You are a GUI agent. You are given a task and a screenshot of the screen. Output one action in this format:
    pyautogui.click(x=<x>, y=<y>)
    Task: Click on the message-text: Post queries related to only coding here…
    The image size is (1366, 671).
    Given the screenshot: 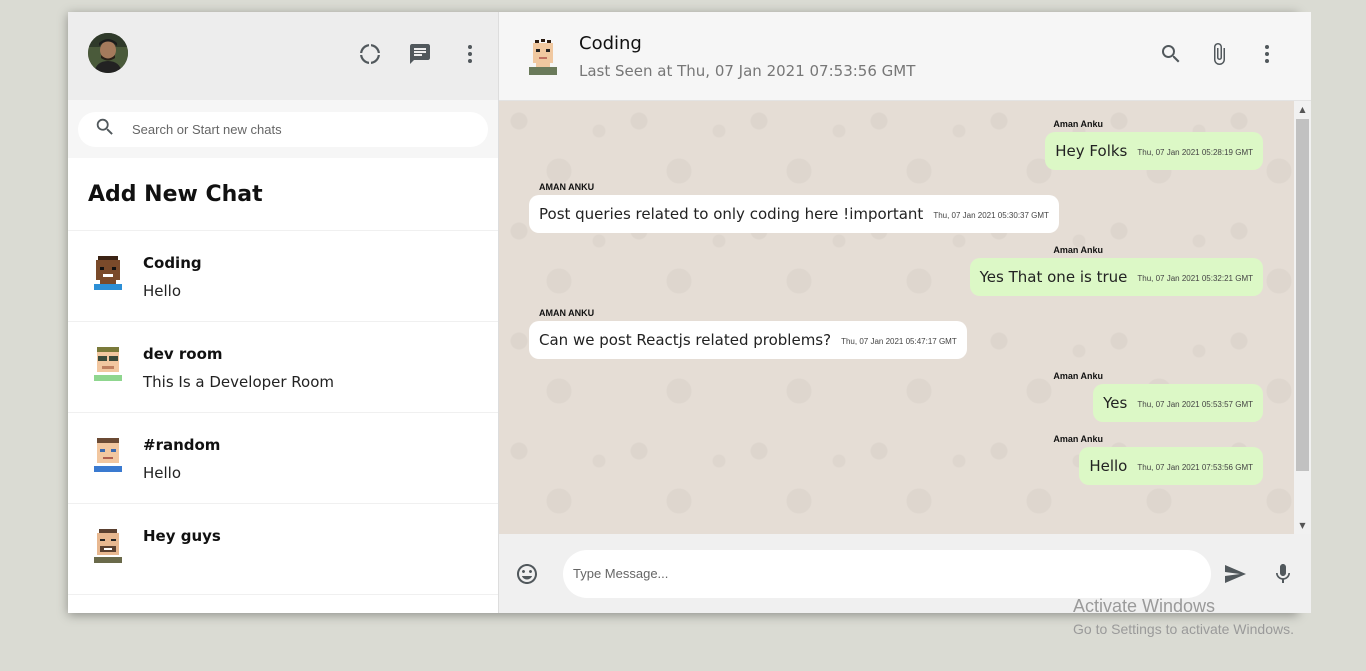 What is the action you would take?
    pyautogui.click(x=731, y=214)
    